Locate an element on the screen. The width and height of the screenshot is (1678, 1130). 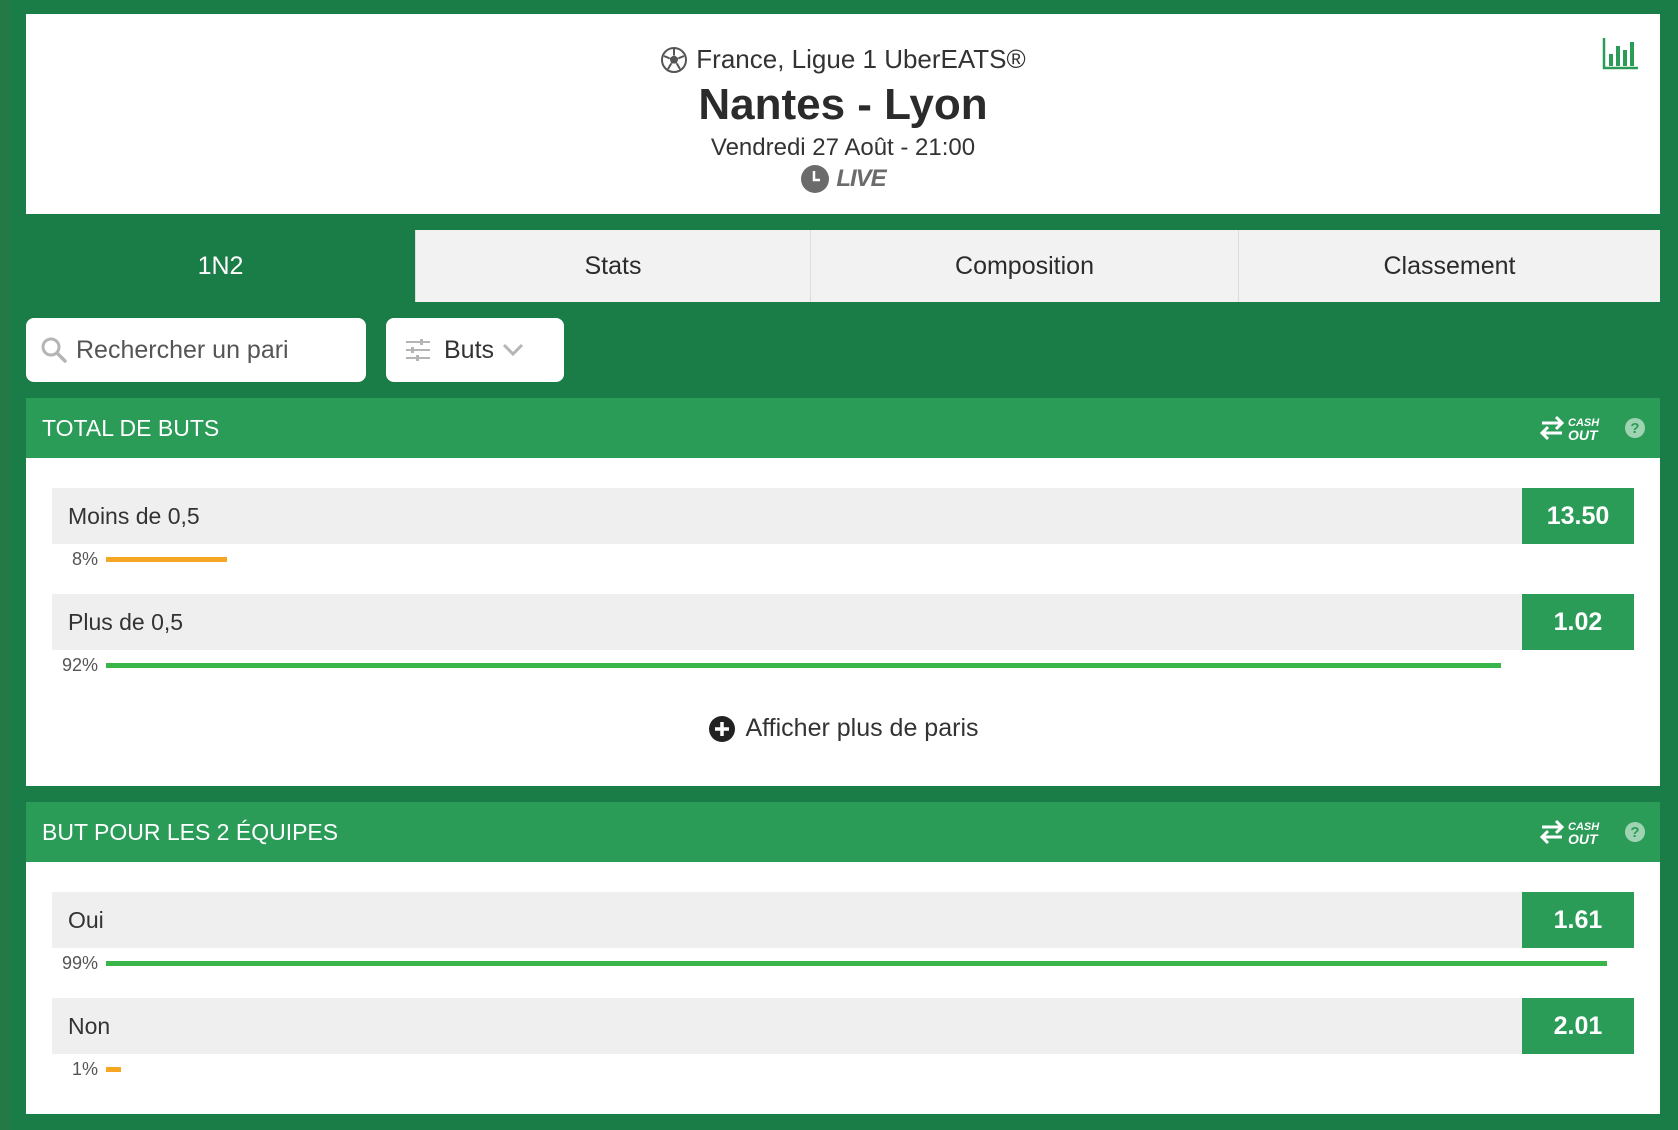
percent-row: 99% is located at coordinates (843, 963).